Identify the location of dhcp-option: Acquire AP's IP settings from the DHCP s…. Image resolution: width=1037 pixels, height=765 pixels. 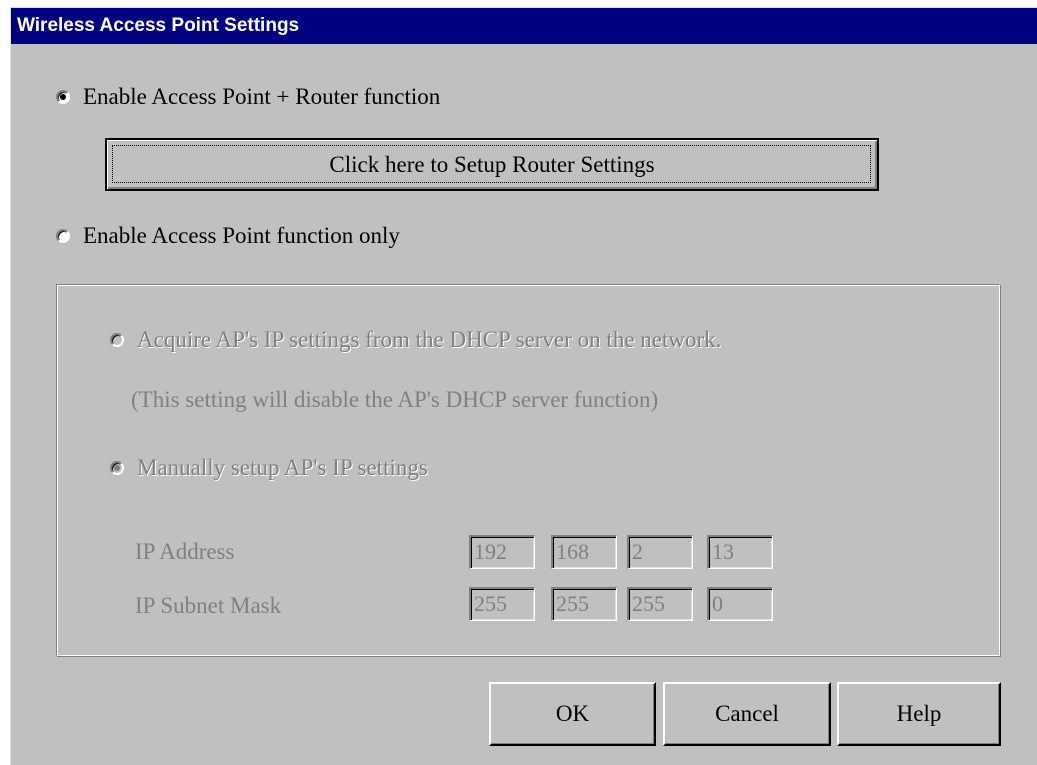
(415, 340).